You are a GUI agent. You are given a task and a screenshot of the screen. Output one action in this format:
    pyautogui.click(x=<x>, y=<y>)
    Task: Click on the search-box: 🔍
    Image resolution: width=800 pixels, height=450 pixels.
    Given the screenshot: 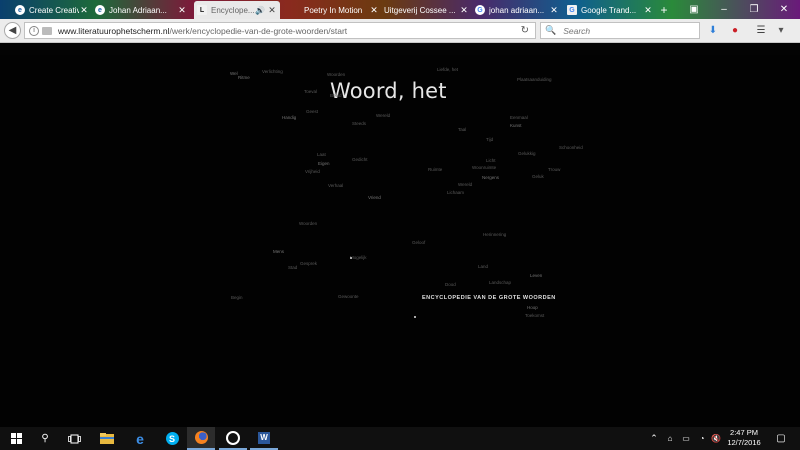 What is the action you would take?
    pyautogui.click(x=620, y=30)
    